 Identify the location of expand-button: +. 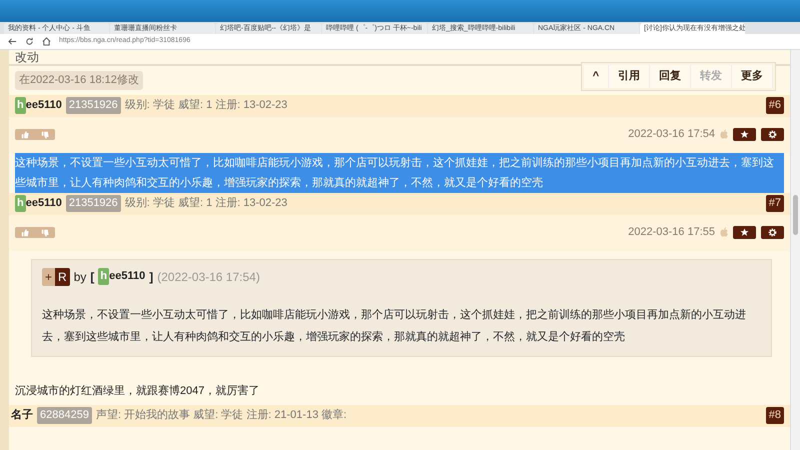
(49, 277).